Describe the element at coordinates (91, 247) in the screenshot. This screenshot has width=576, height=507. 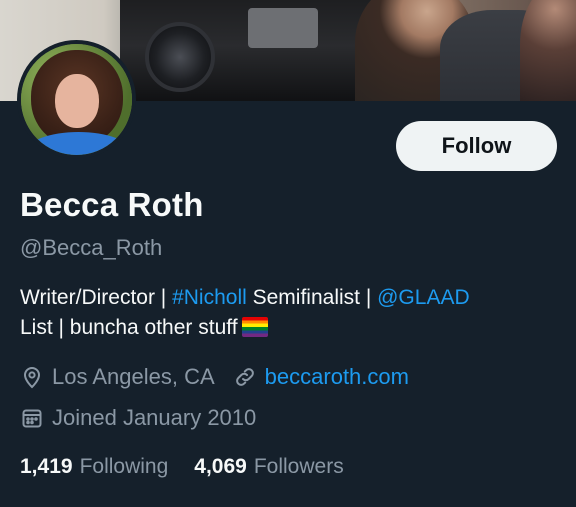
I see `profile-handle: @Becca_Roth` at that location.